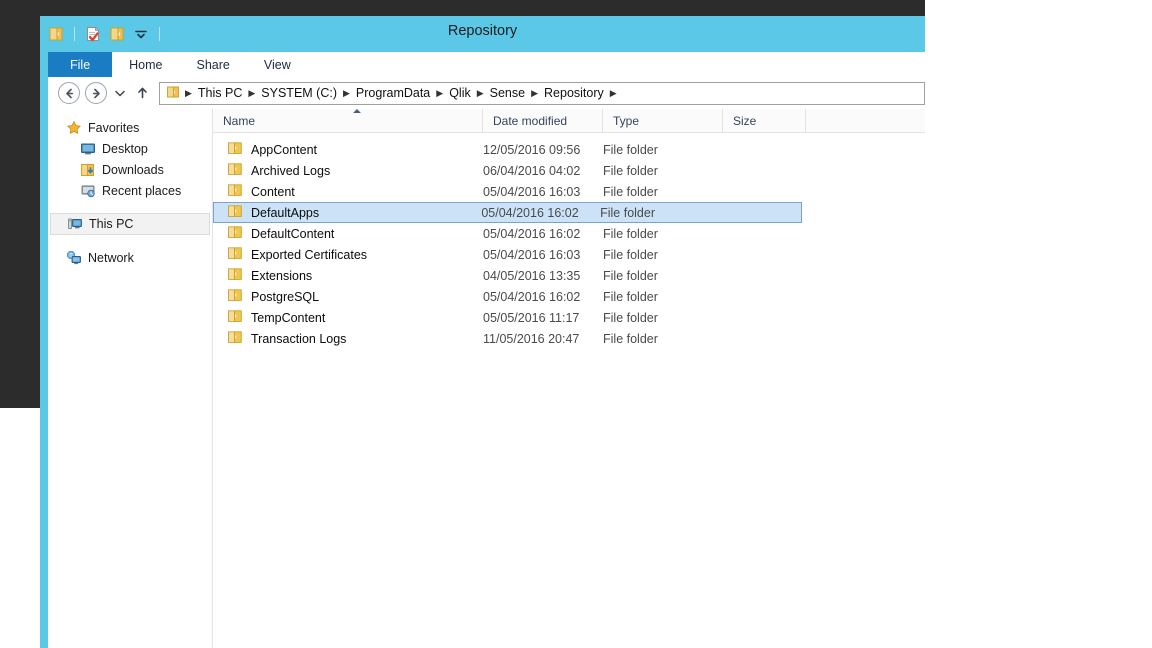 This screenshot has width=1152, height=648. Describe the element at coordinates (348, 338) in the screenshot. I see `cell-name: Transaction Logs` at that location.